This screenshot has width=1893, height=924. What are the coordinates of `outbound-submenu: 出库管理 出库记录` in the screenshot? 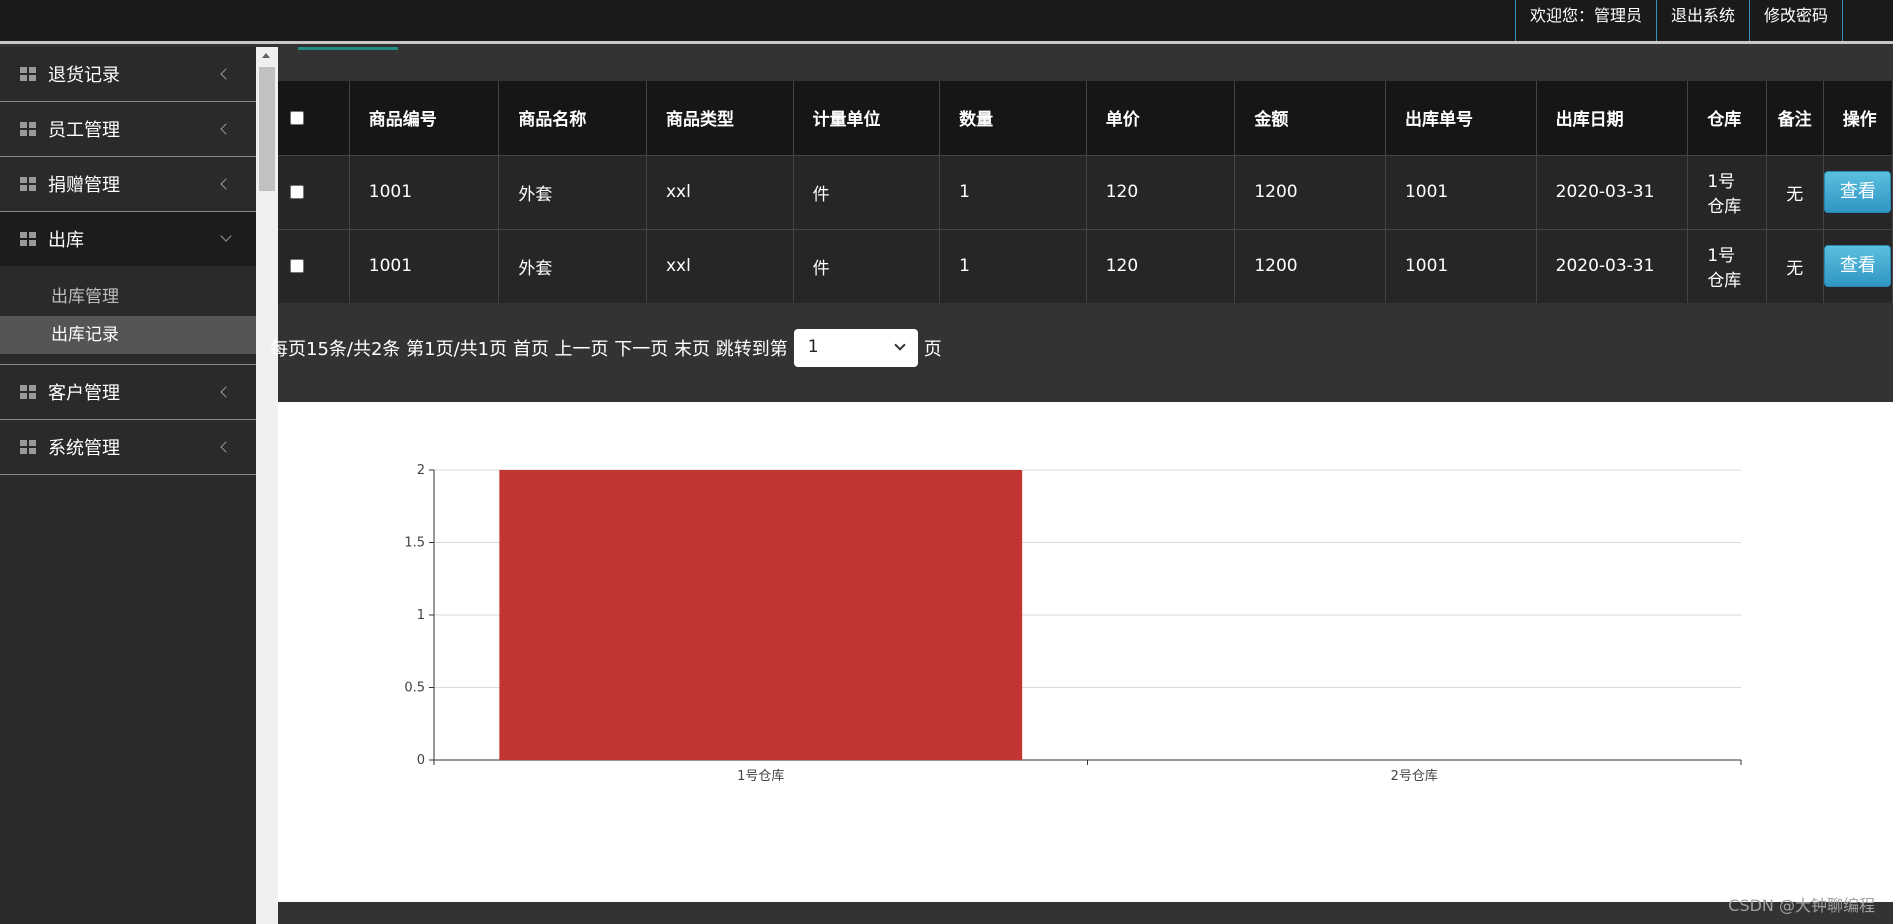 It's located at (128, 315).